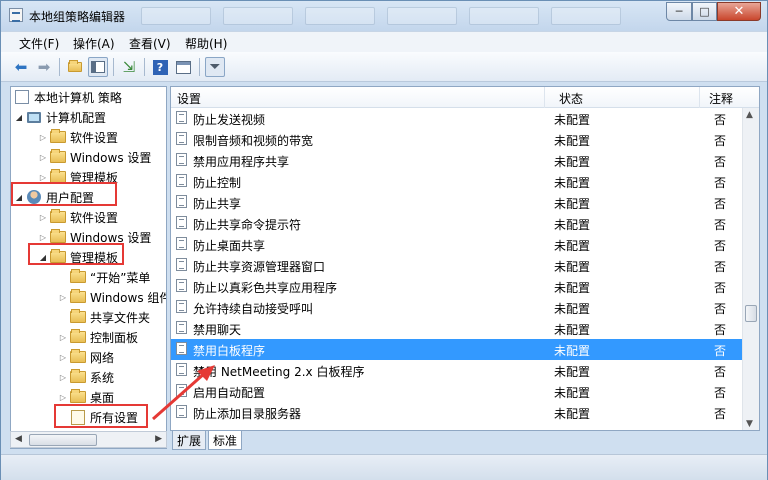 The image size is (768, 480). I want to click on tree-item-desktop: ▷ 桌面, so click(85, 397).